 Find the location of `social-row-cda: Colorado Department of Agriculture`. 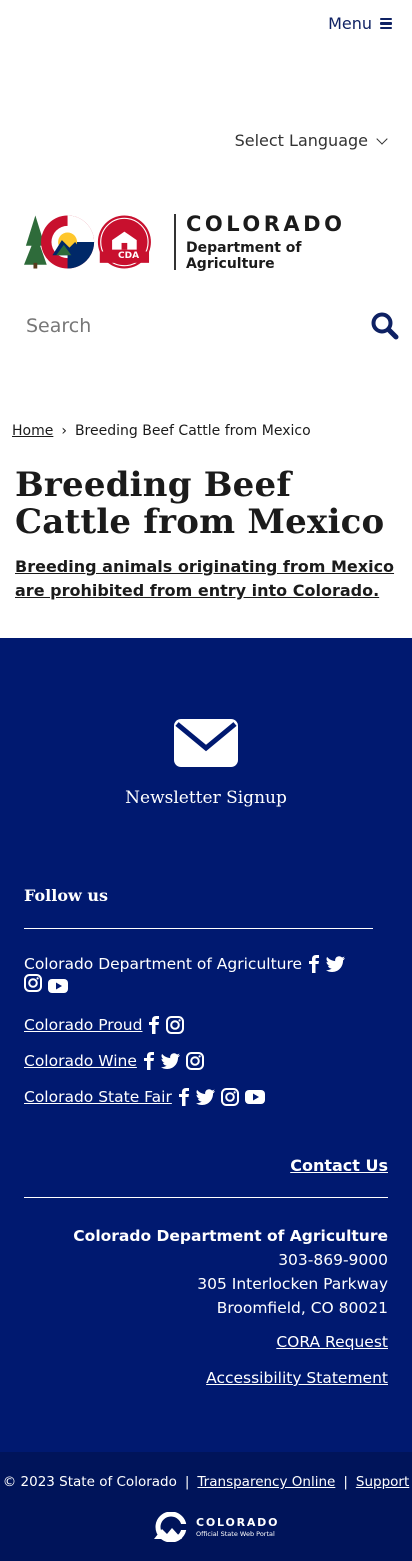

social-row-cda: Colorado Department of Agriculture is located at coordinates (199, 974).